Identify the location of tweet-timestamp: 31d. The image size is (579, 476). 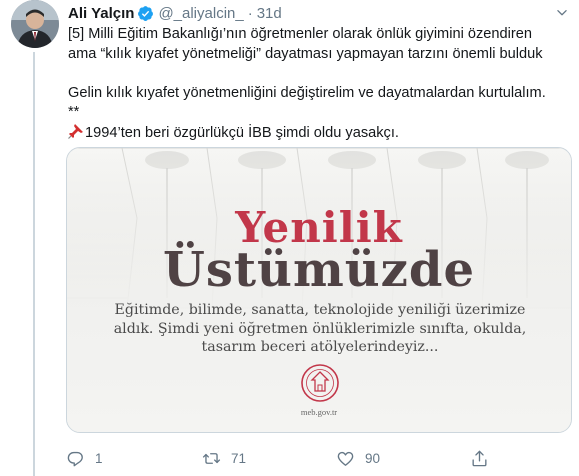
(269, 13).